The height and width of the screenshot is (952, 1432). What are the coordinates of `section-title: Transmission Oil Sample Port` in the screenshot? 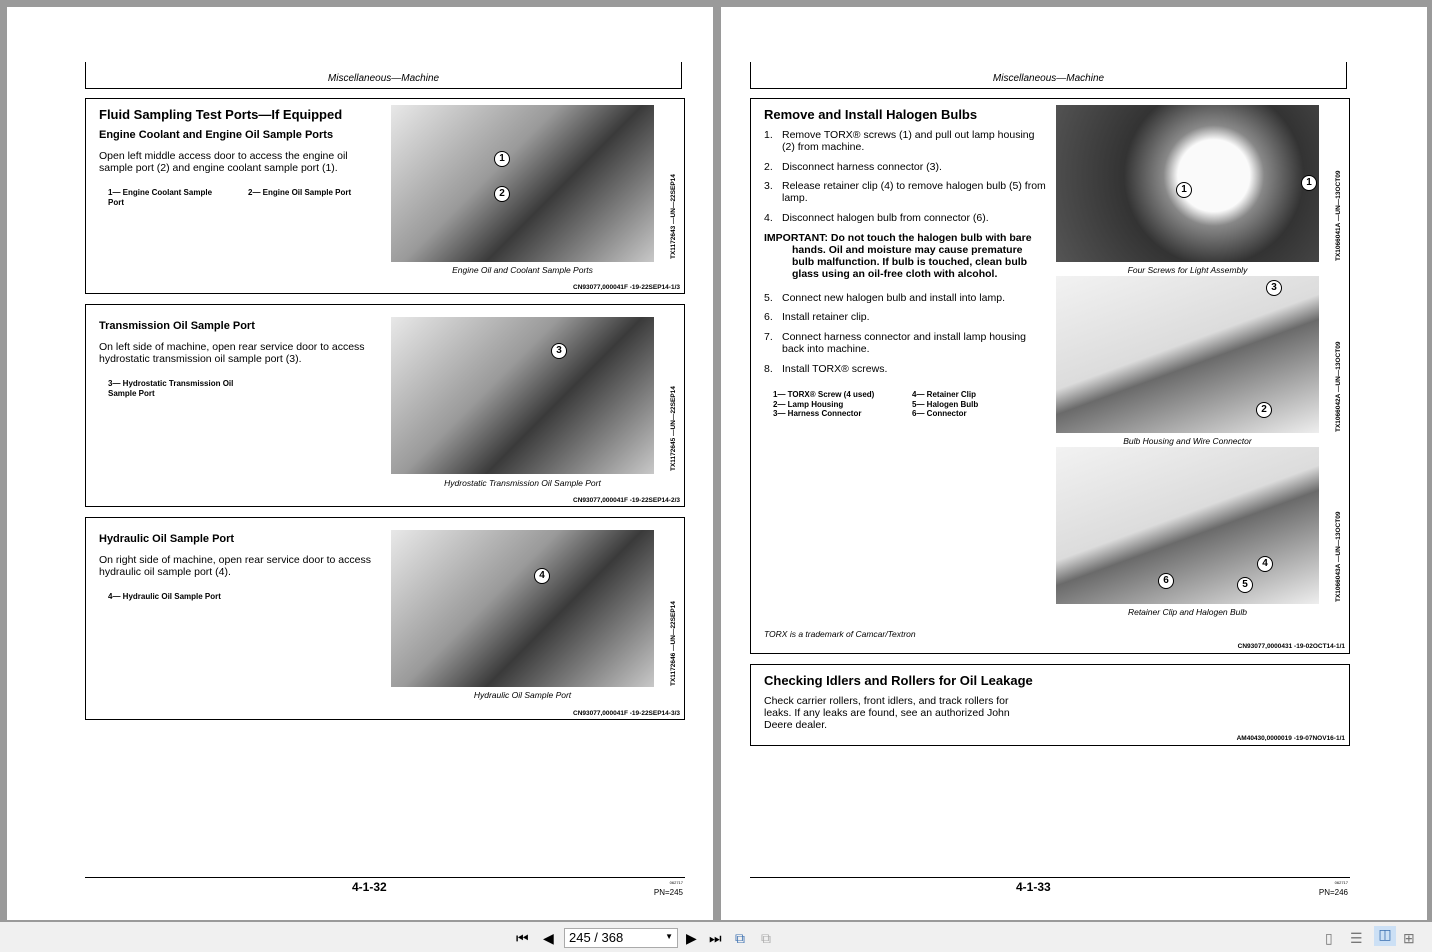 It's located at (177, 326).